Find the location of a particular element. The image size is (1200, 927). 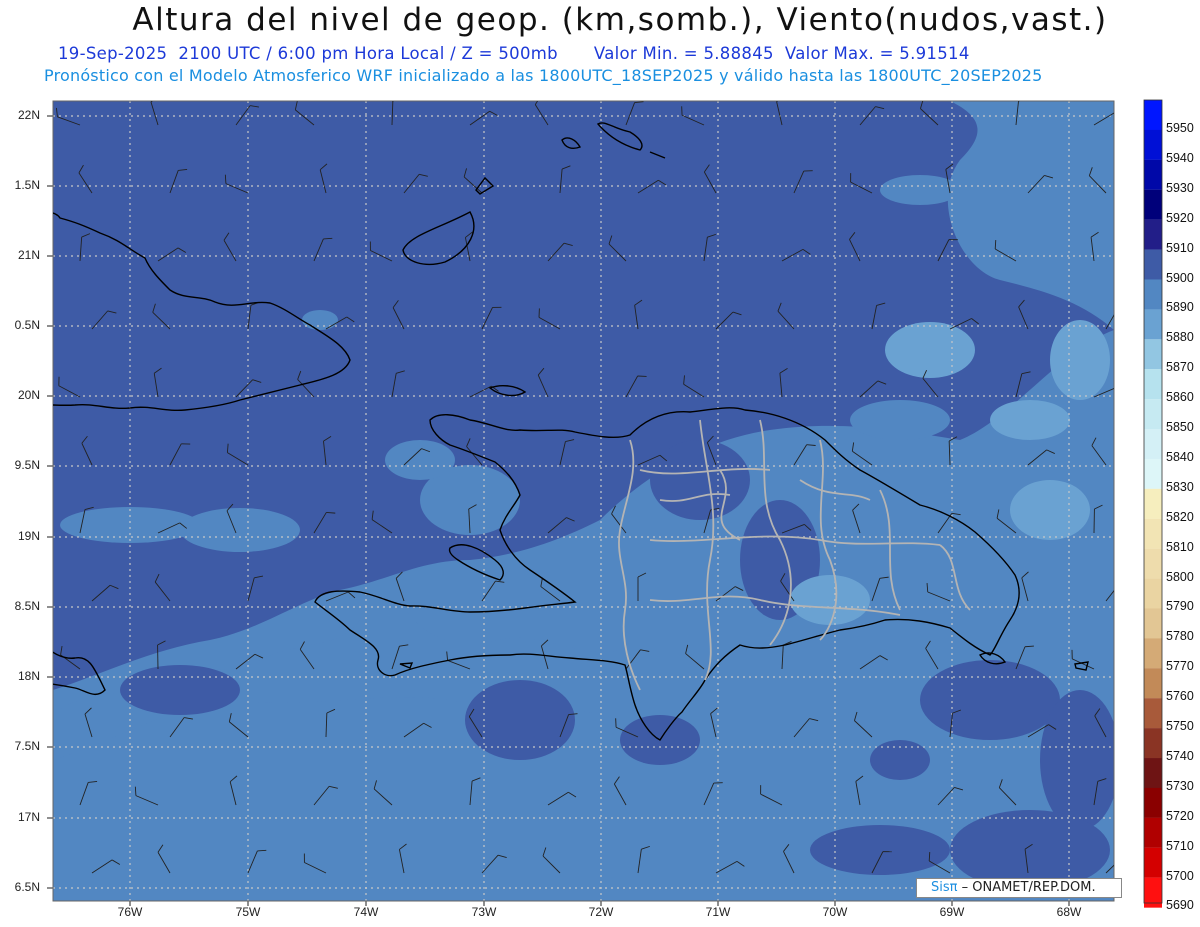

colorbar-label: 5710 is located at coordinates (1180, 845).